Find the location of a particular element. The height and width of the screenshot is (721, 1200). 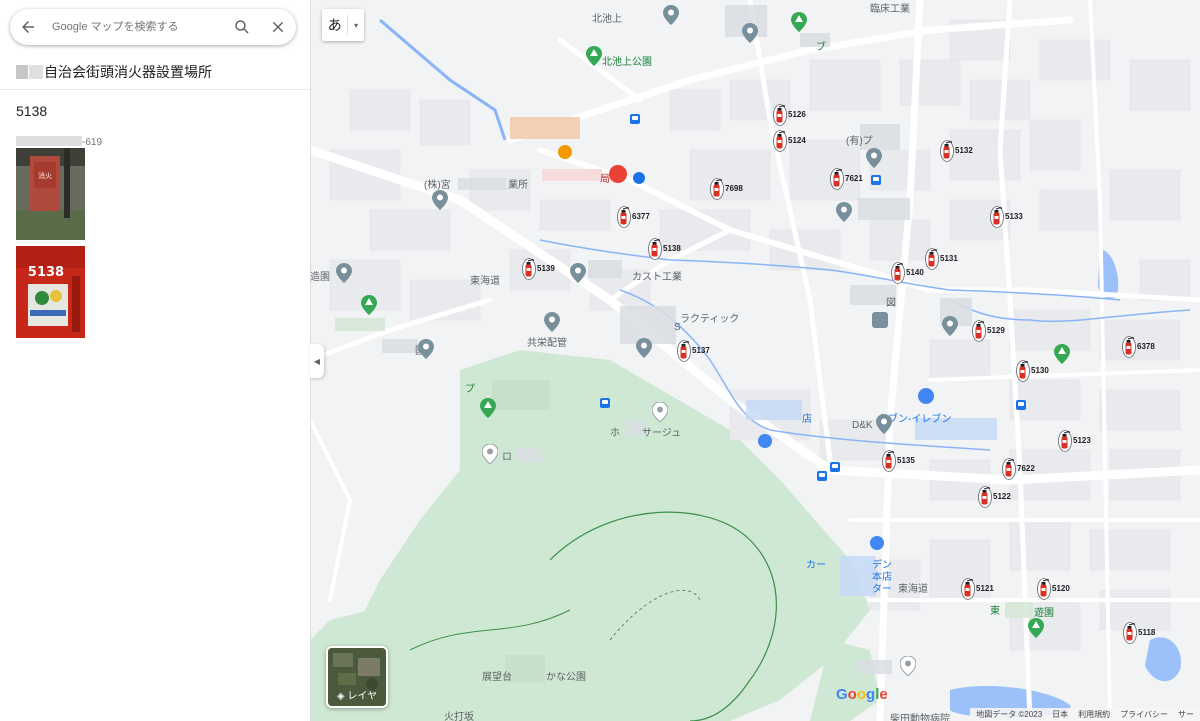

map-label: D&K is located at coordinates (862, 425).